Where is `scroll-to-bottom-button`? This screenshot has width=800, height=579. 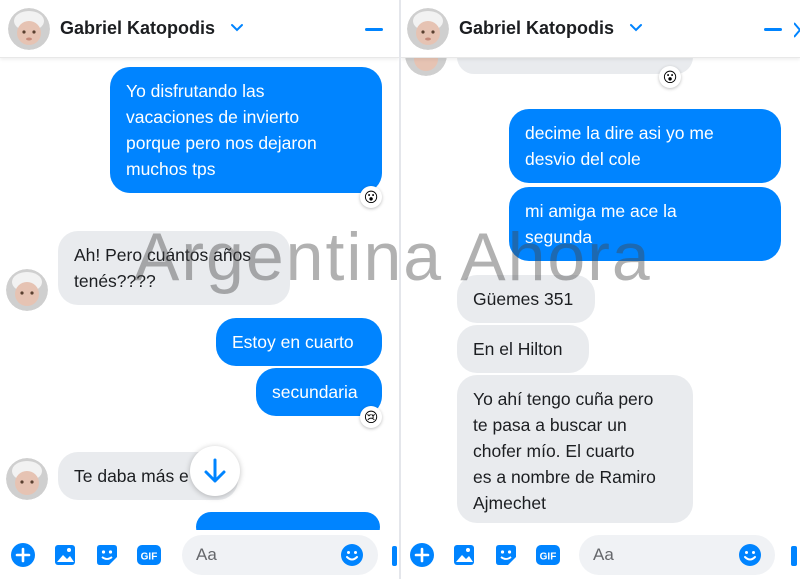 scroll-to-bottom-button is located at coordinates (215, 471).